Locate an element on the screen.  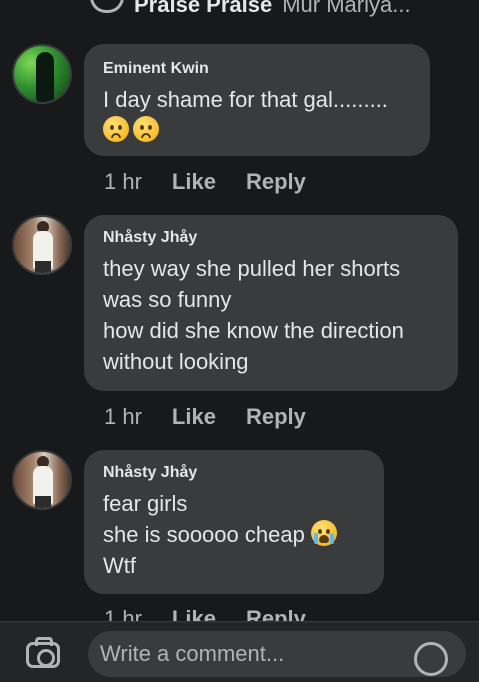
emoji-picker-icon is located at coordinates (431, 659).